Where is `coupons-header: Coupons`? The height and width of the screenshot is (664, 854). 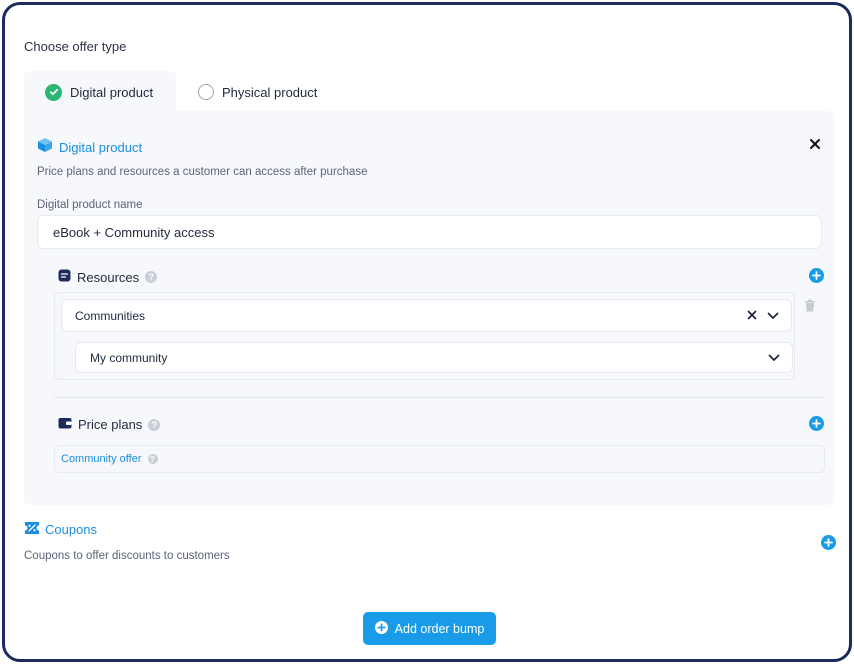 coupons-header: Coupons is located at coordinates (60, 529).